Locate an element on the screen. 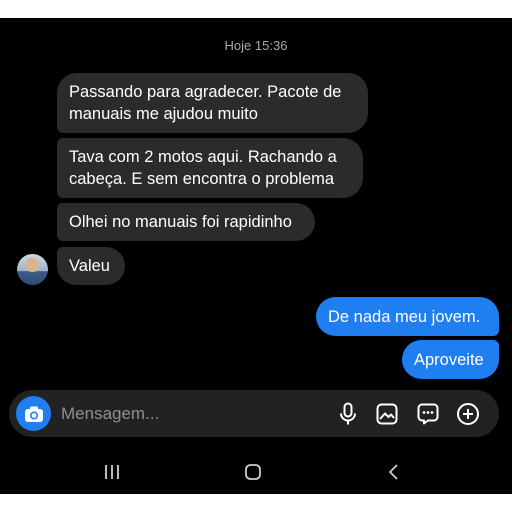  recent-apps-icon is located at coordinates (112, 472).